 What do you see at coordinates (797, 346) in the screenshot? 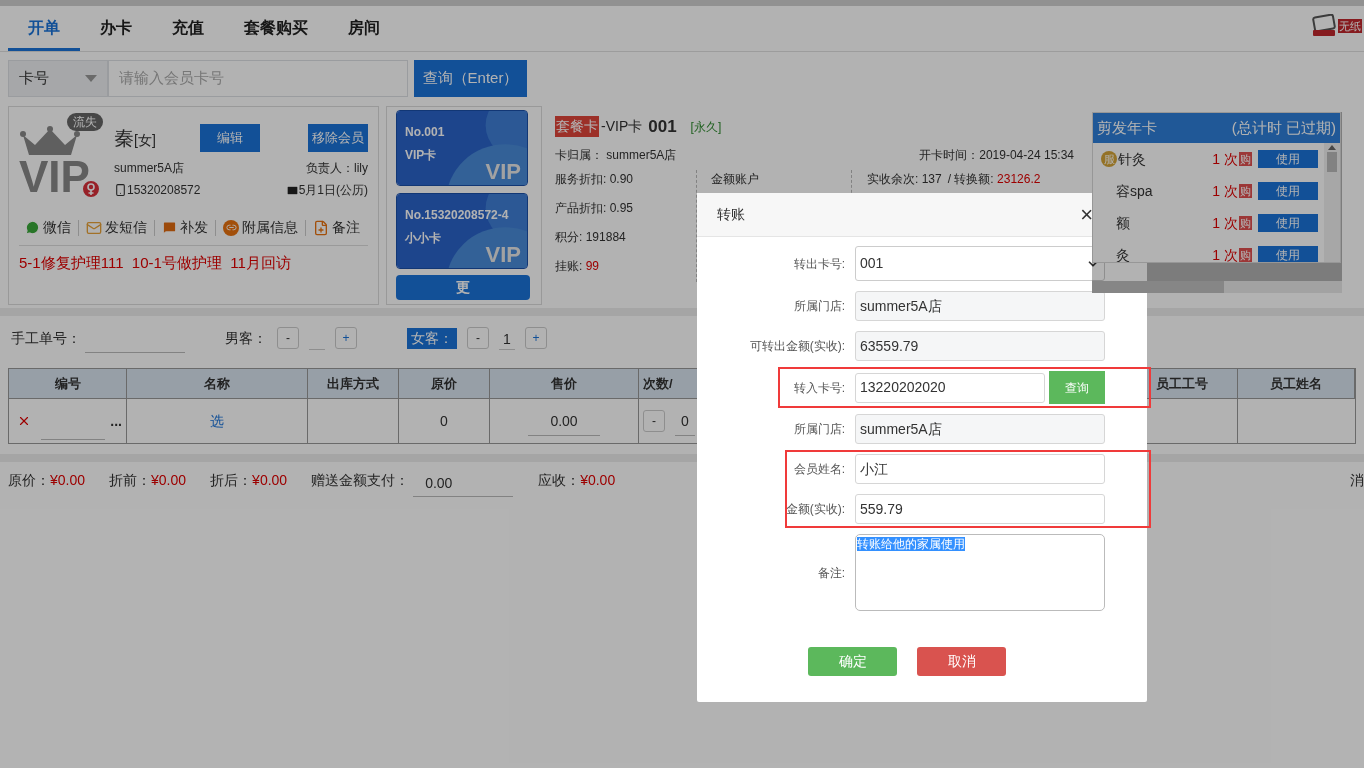
I see `field-label: 可转出金额(实收):` at bounding box center [797, 346].